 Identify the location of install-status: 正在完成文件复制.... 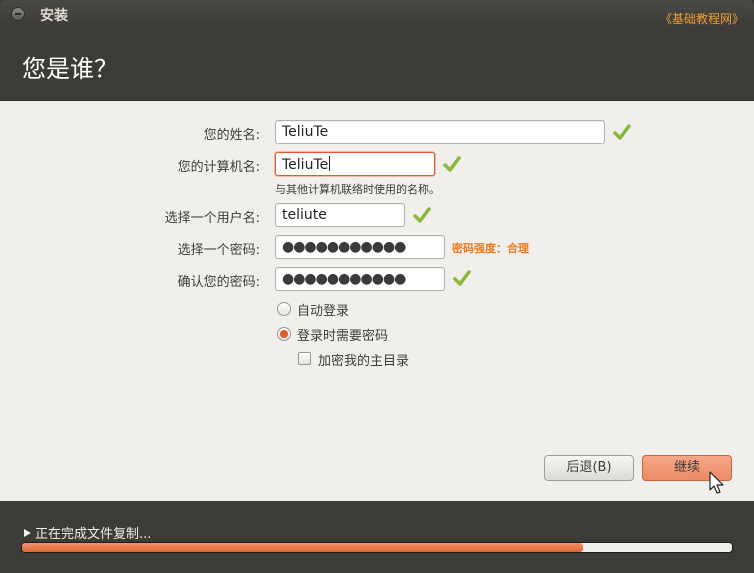
(87, 532).